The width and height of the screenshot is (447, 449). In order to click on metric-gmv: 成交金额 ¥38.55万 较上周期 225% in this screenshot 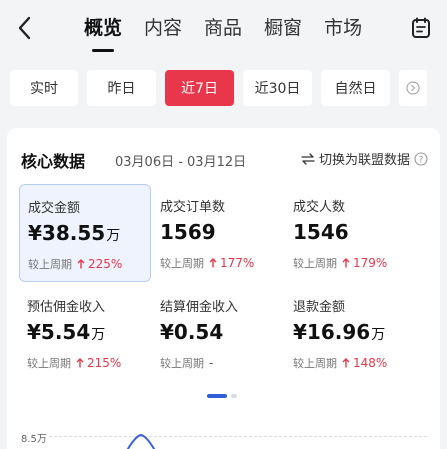, I will do `click(85, 233)`.